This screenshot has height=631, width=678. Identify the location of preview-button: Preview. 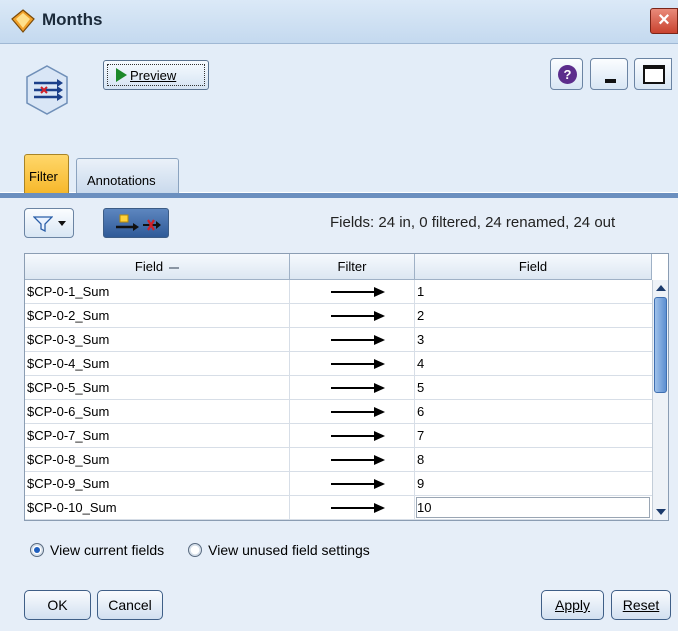
(156, 75).